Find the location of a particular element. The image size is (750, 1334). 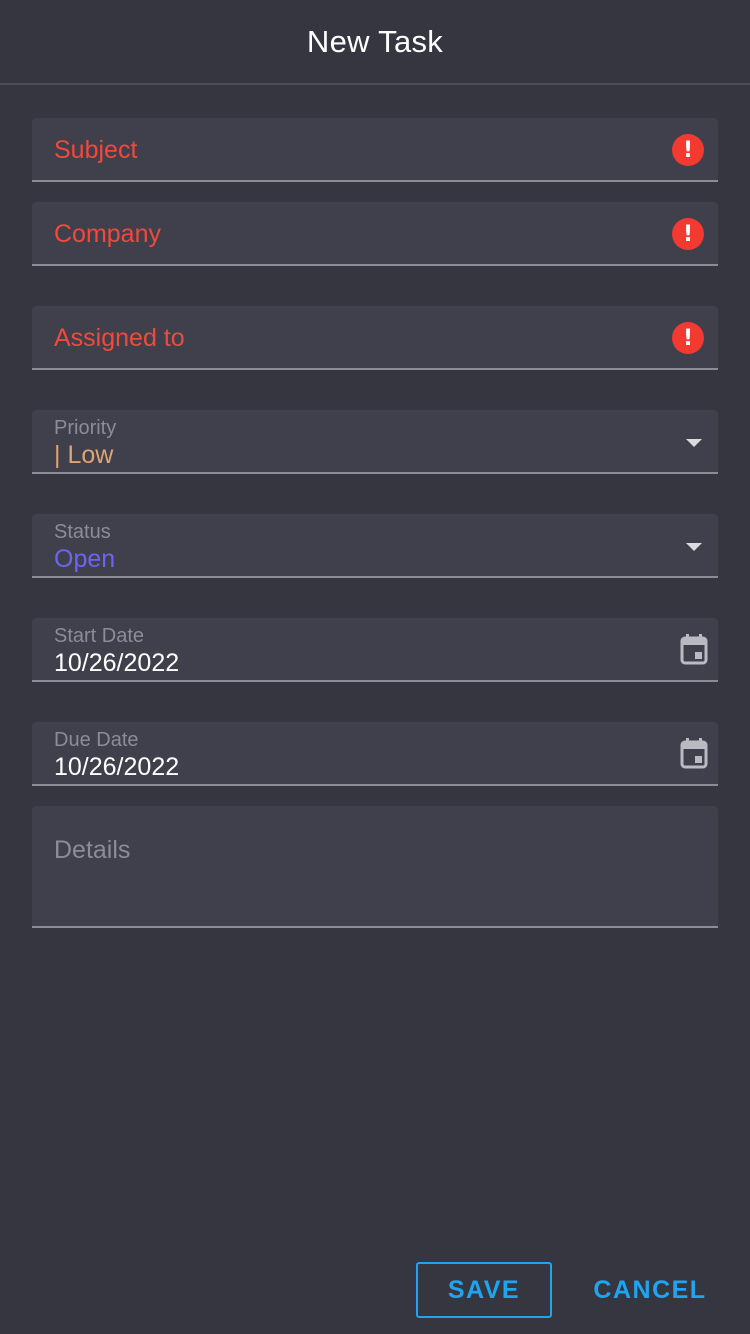

details-textarea: Details is located at coordinates (375, 867).